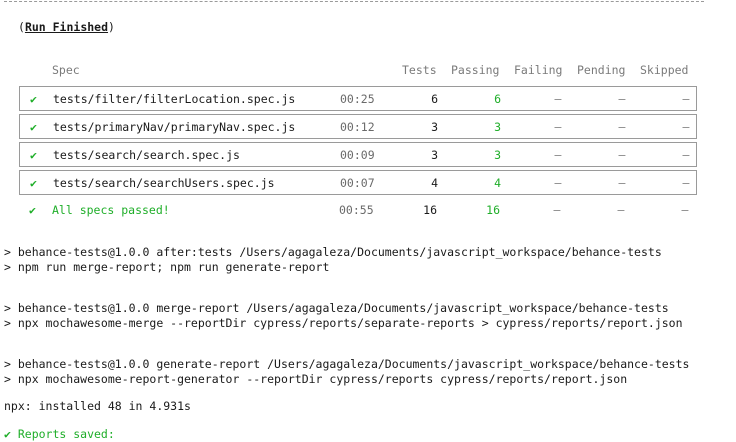  Describe the element at coordinates (174, 127) in the screenshot. I see `spec-name: tests/primaryNav/primaryNav.spec.js` at that location.